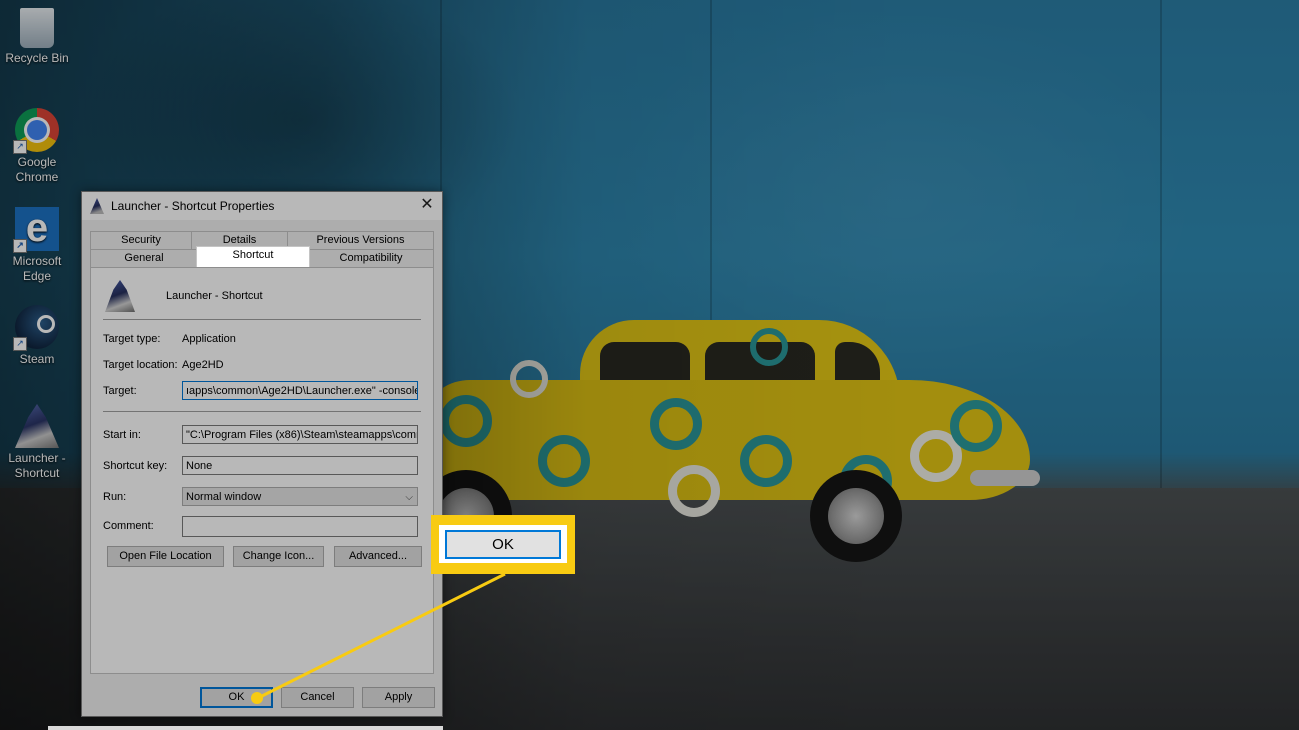 The image size is (1299, 730). Describe the element at coordinates (378, 638) in the screenshot. I see `callout-connector` at that location.